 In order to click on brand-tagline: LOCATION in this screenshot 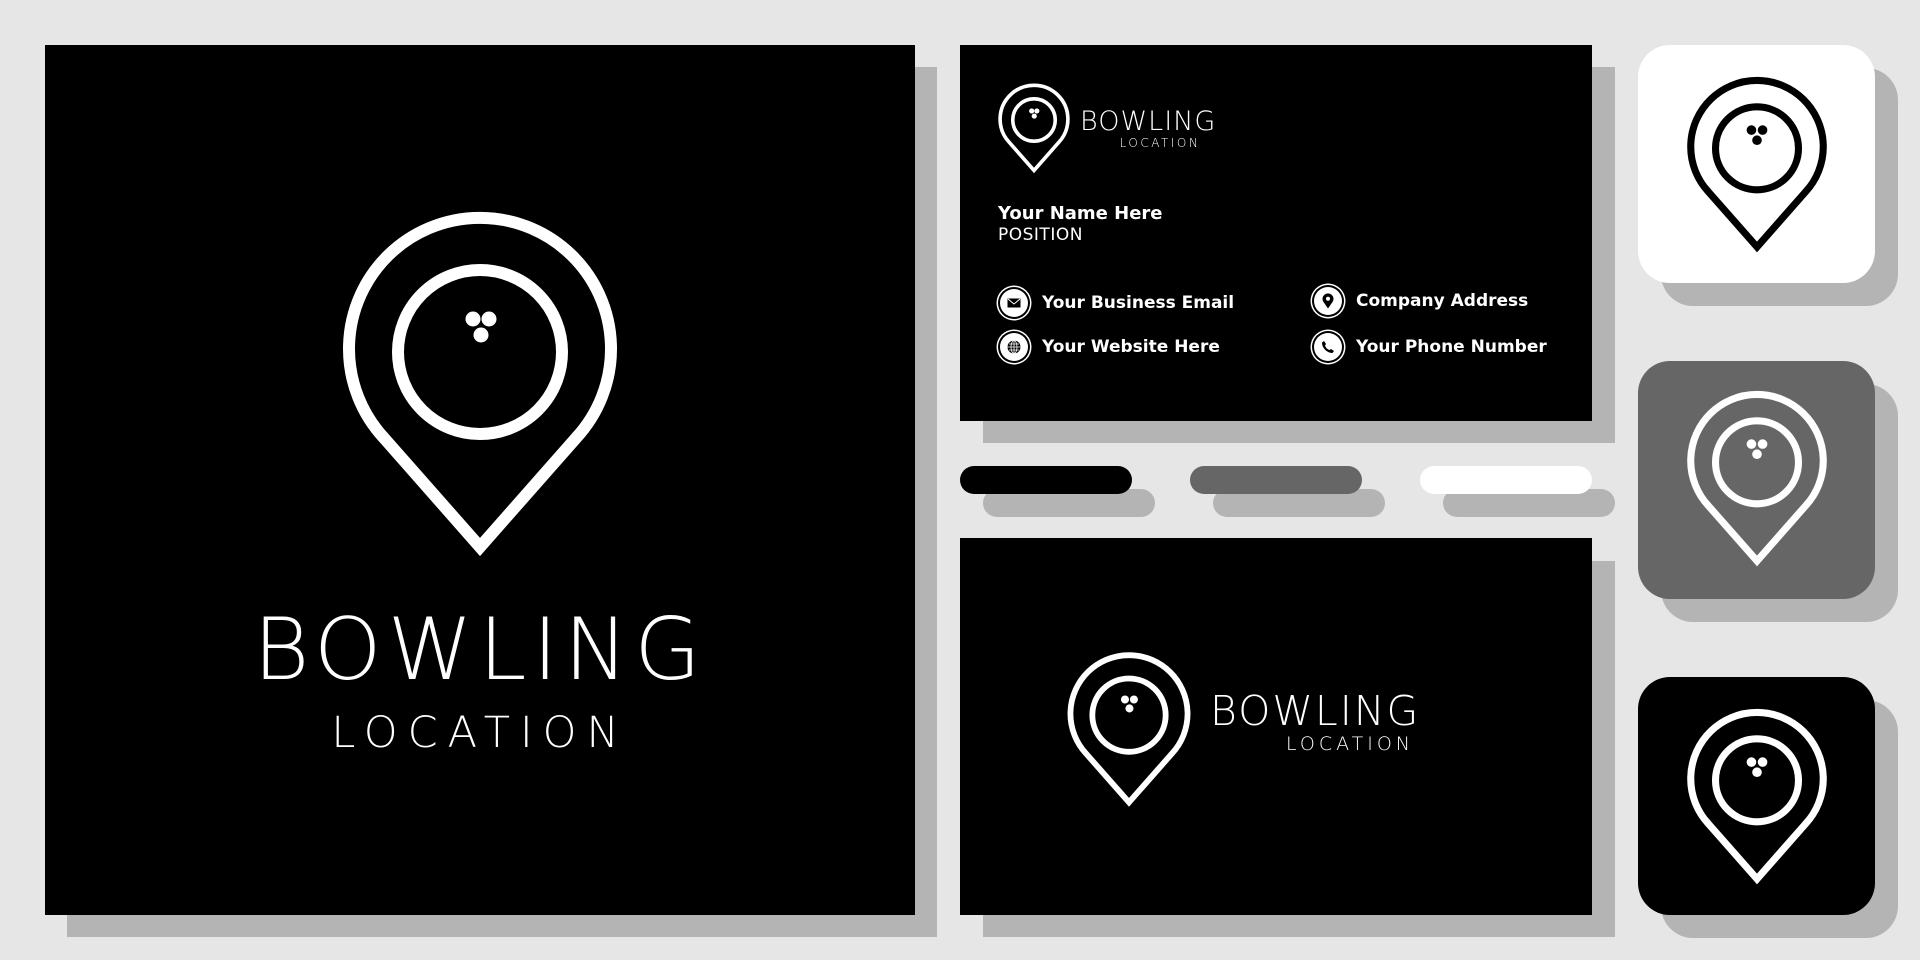, I will do `click(480, 733)`.